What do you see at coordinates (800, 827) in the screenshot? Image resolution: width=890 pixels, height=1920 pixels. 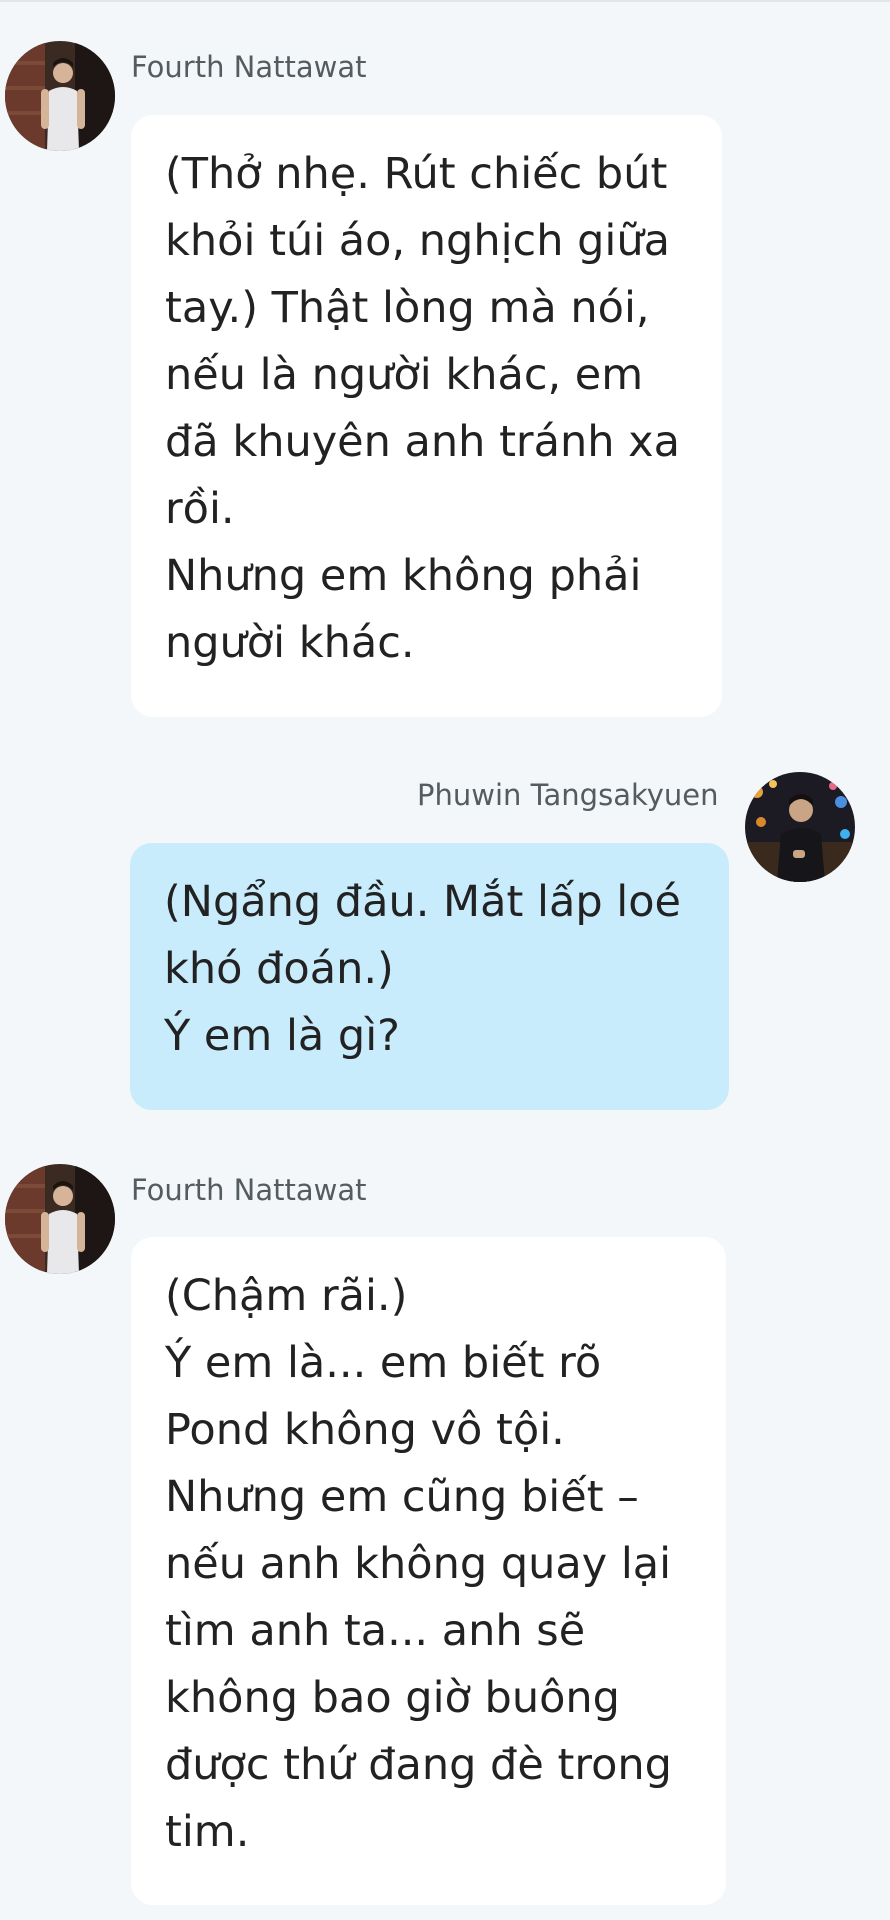 I see `phuwin-avatar` at bounding box center [800, 827].